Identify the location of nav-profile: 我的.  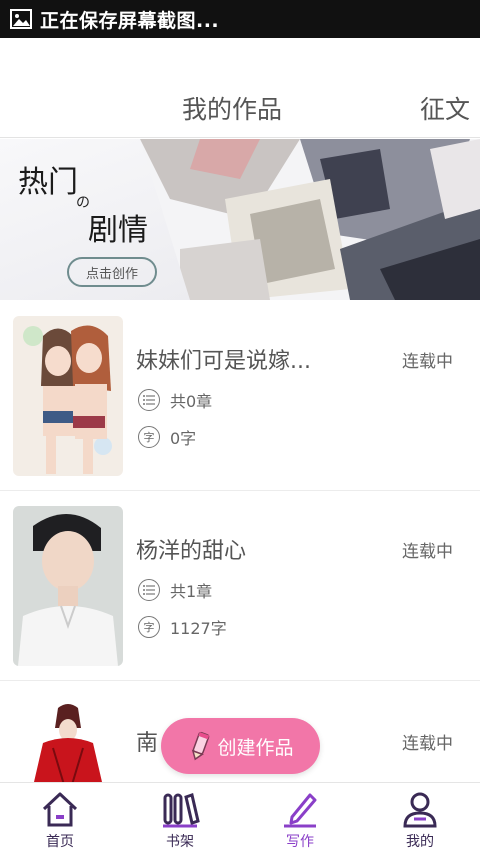
(420, 818).